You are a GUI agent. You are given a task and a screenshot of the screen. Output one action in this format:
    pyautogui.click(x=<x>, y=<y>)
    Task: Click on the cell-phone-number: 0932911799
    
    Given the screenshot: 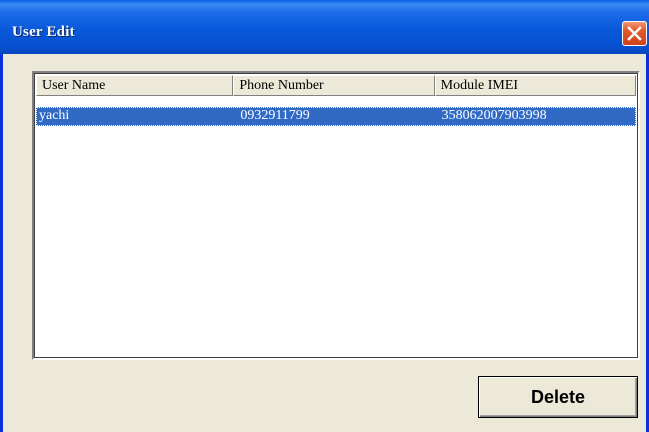 What is the action you would take?
    pyautogui.click(x=275, y=115)
    